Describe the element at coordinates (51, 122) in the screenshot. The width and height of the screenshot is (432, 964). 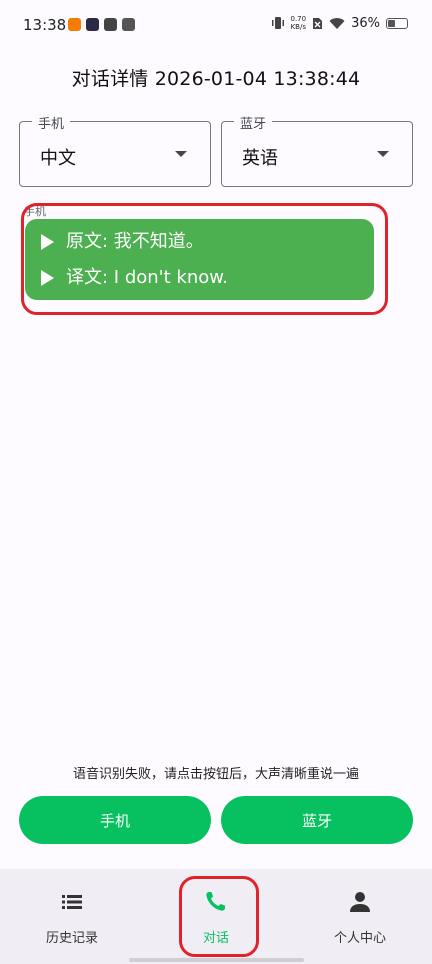
I see `phone-language-label: 手机` at that location.